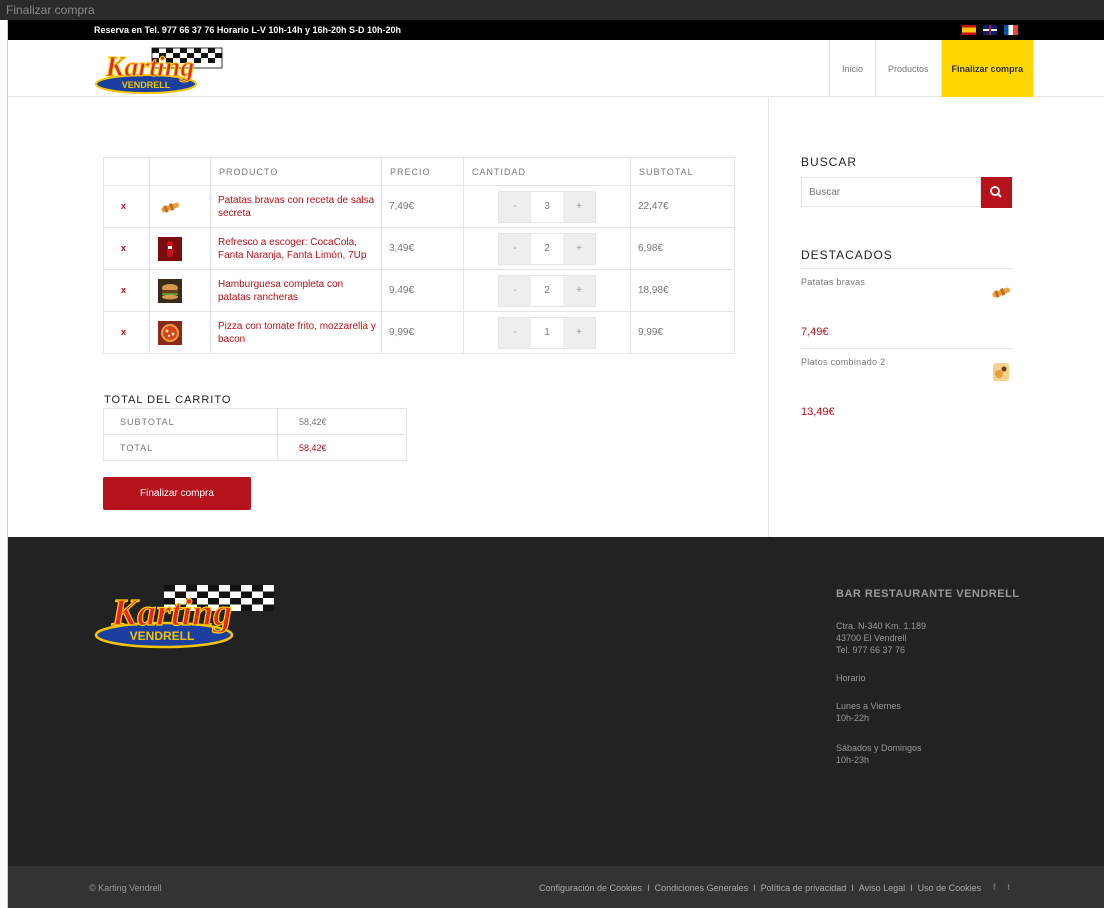 The width and height of the screenshot is (1104, 908). What do you see at coordinates (907, 308) in the screenshot?
I see `featured-item: Patatas bravas 7,49€` at bounding box center [907, 308].